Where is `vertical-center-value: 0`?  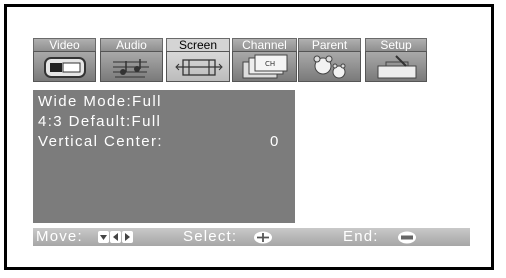 vertical-center-value: 0 is located at coordinates (274, 141).